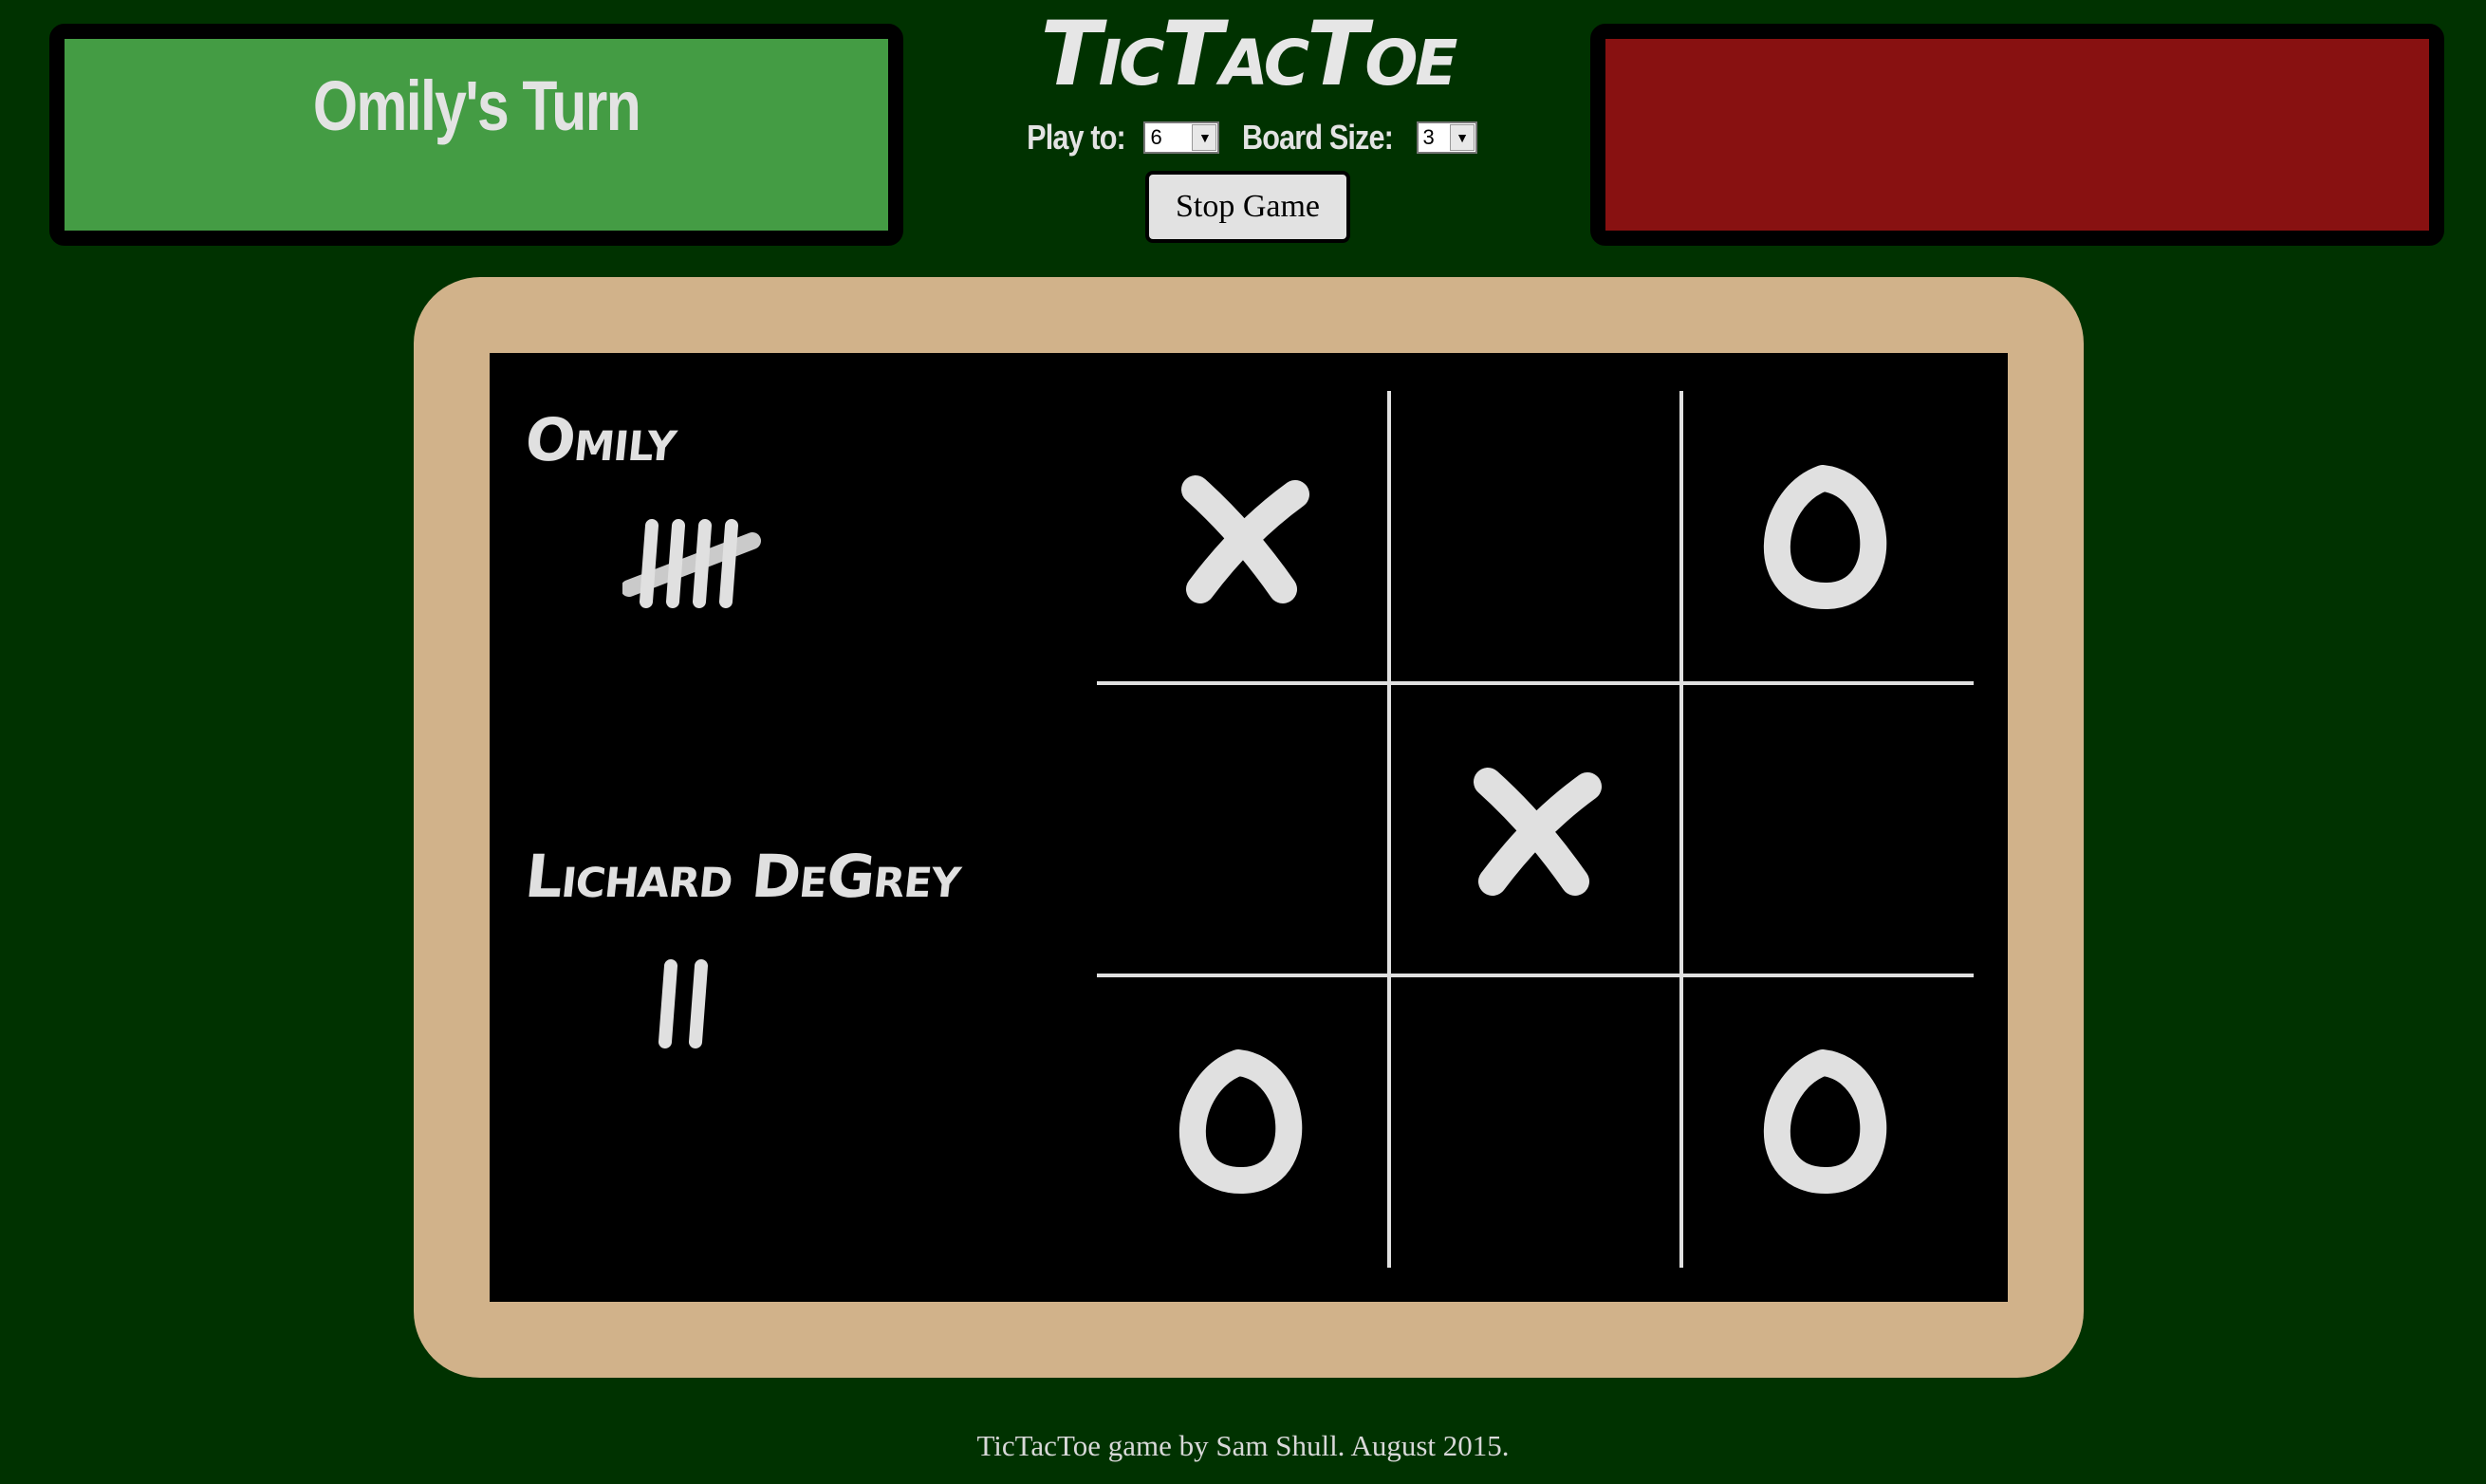 The height and width of the screenshot is (1484, 2486). What do you see at coordinates (476, 105) in the screenshot?
I see `turn-status-text: Omily's Turn` at bounding box center [476, 105].